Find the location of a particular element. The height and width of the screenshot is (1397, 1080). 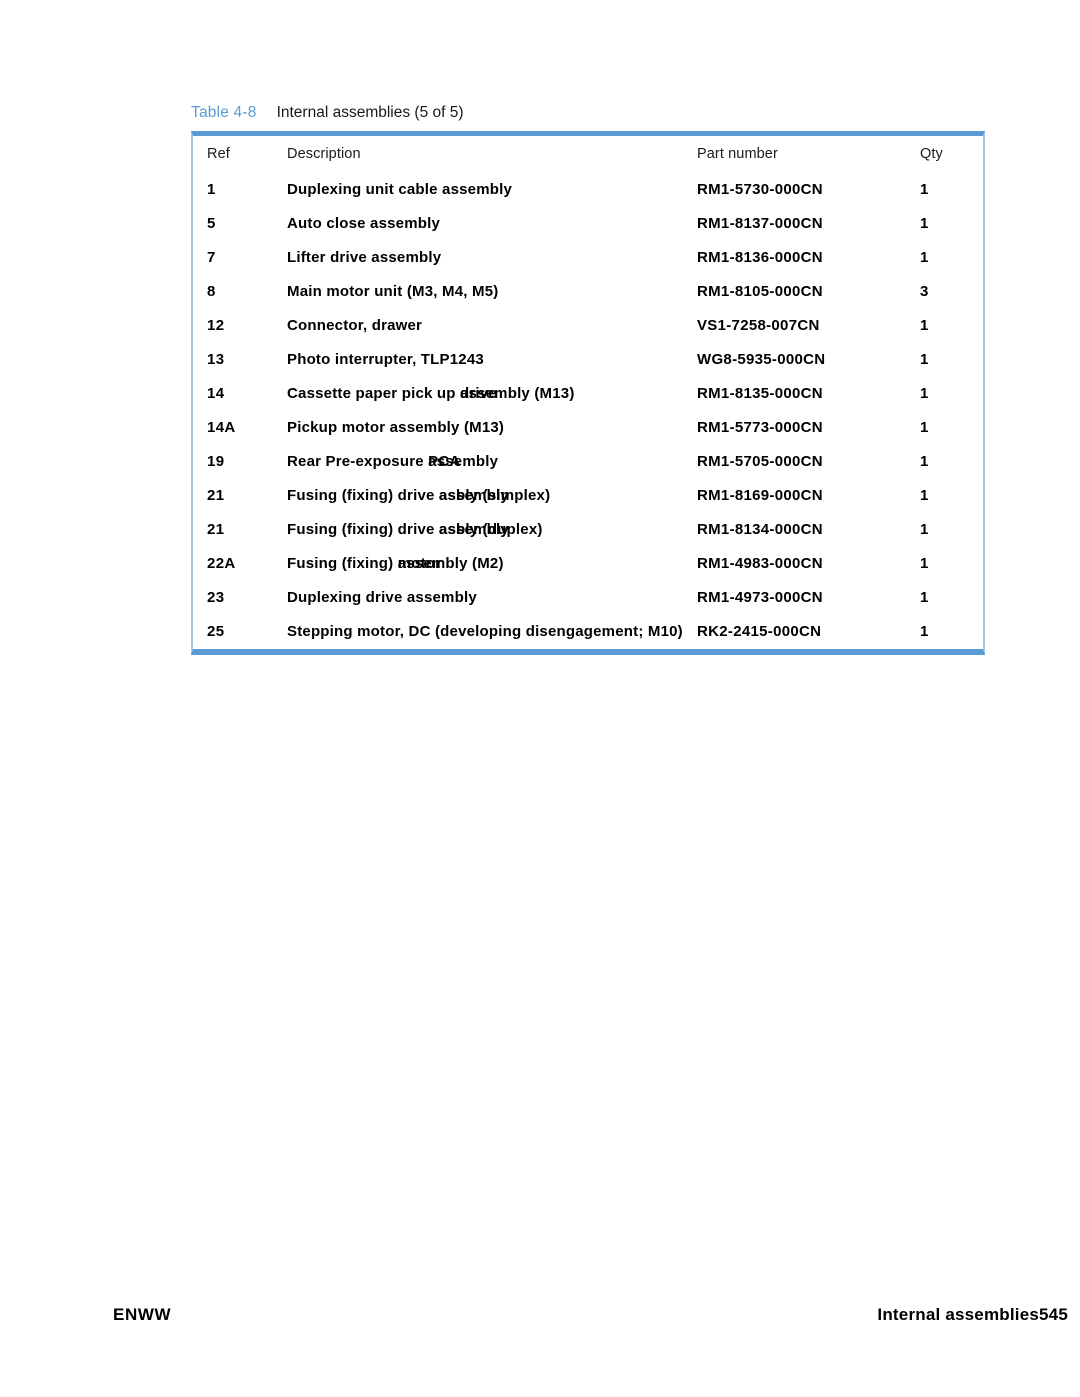

description-prefix: Fusing (fixing) is located at coordinates (342, 563).